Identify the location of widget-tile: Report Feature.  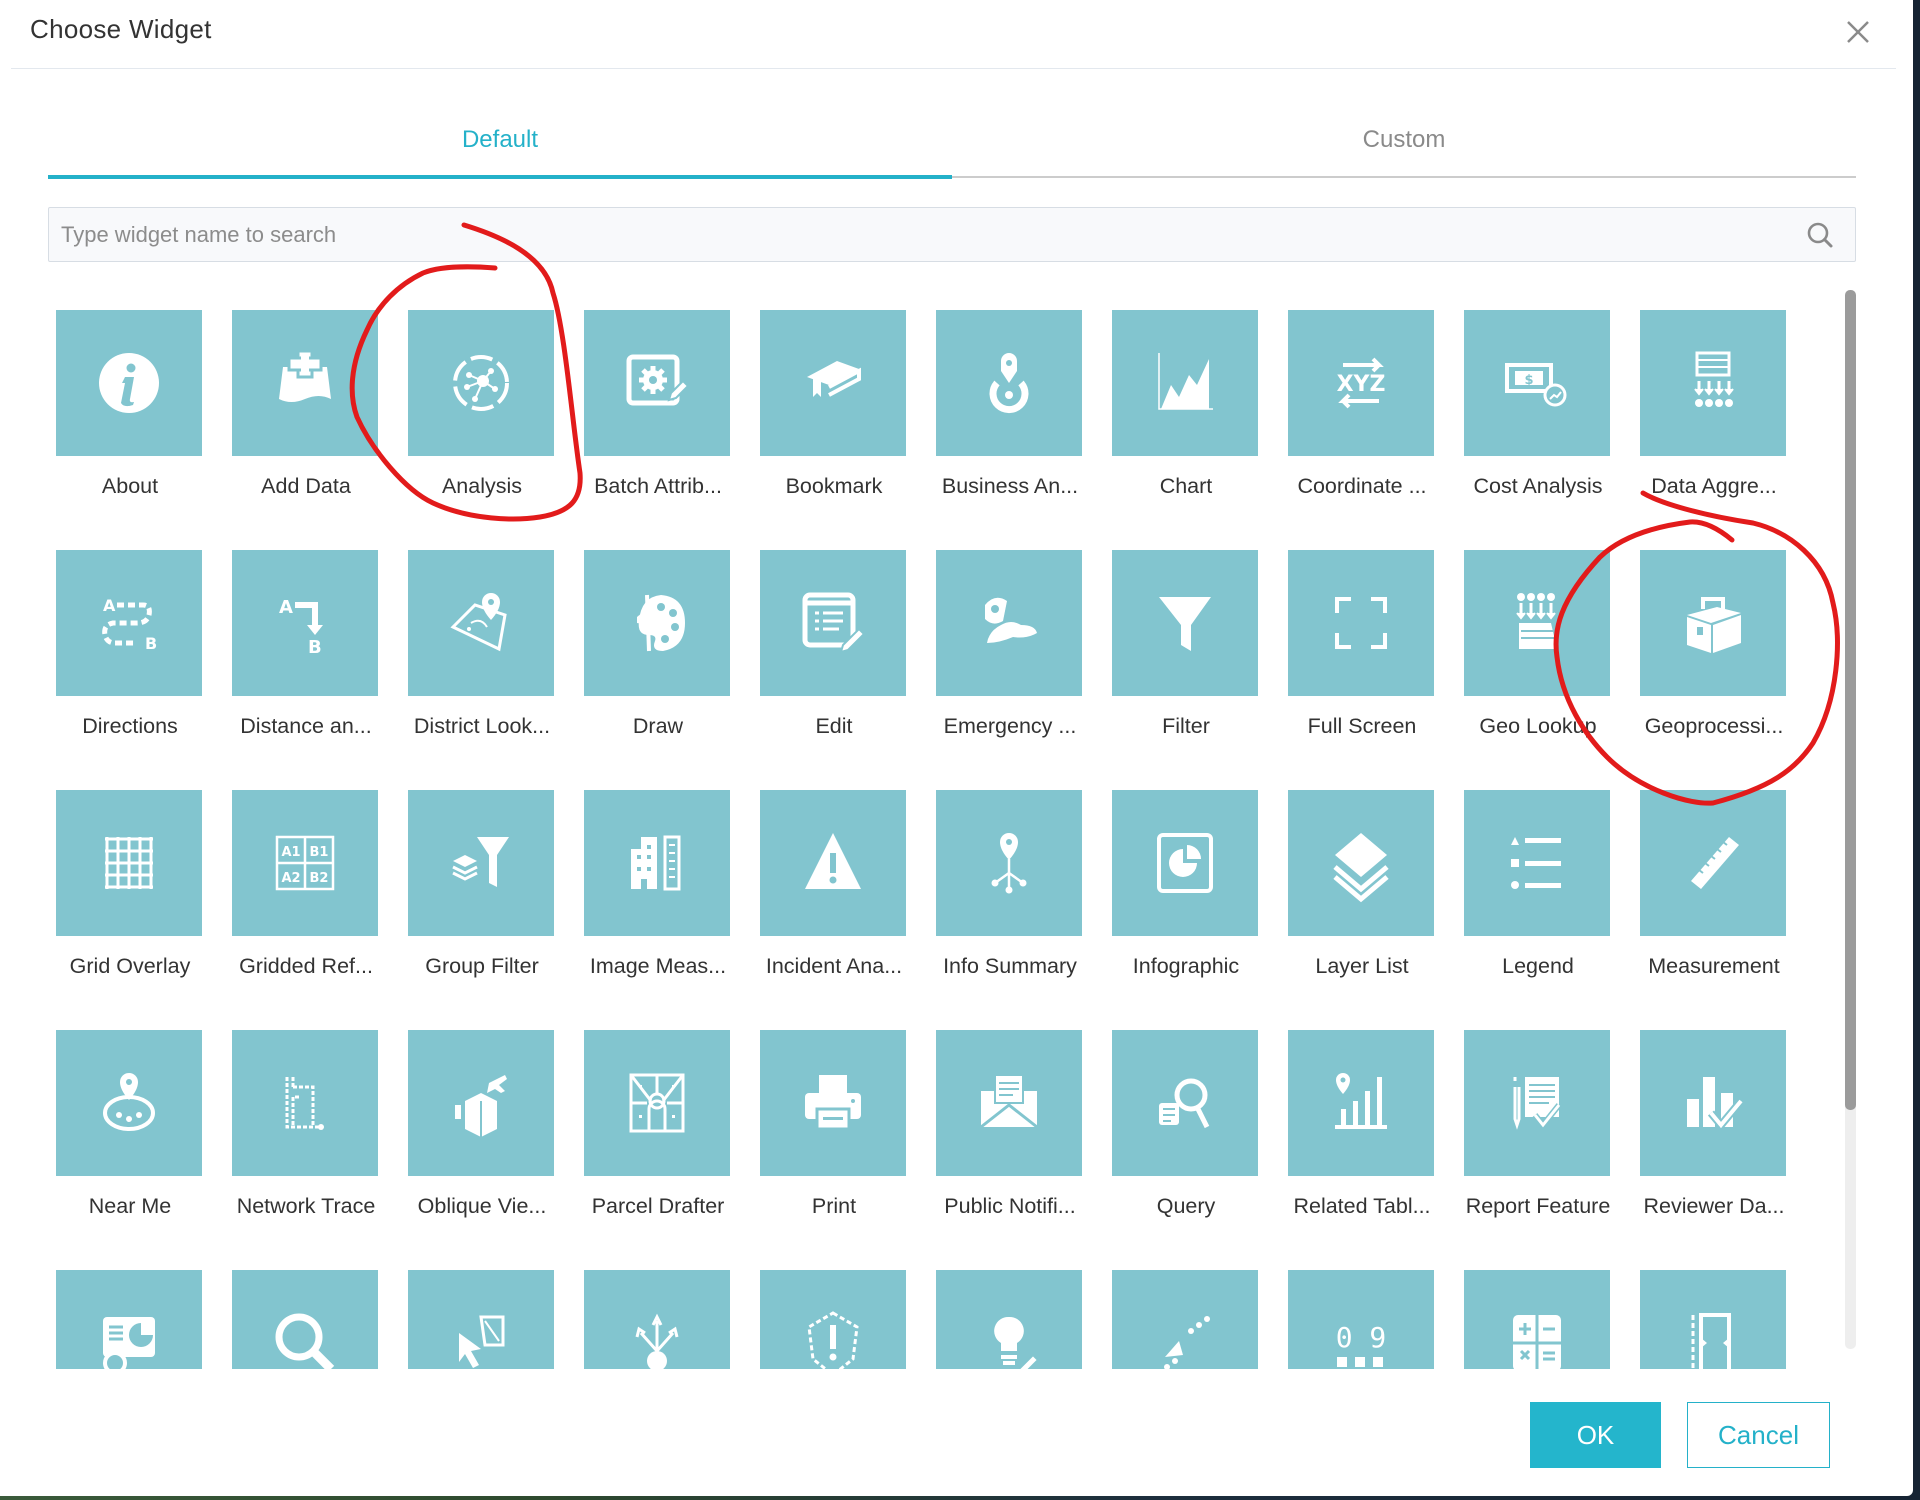
(1544, 1130).